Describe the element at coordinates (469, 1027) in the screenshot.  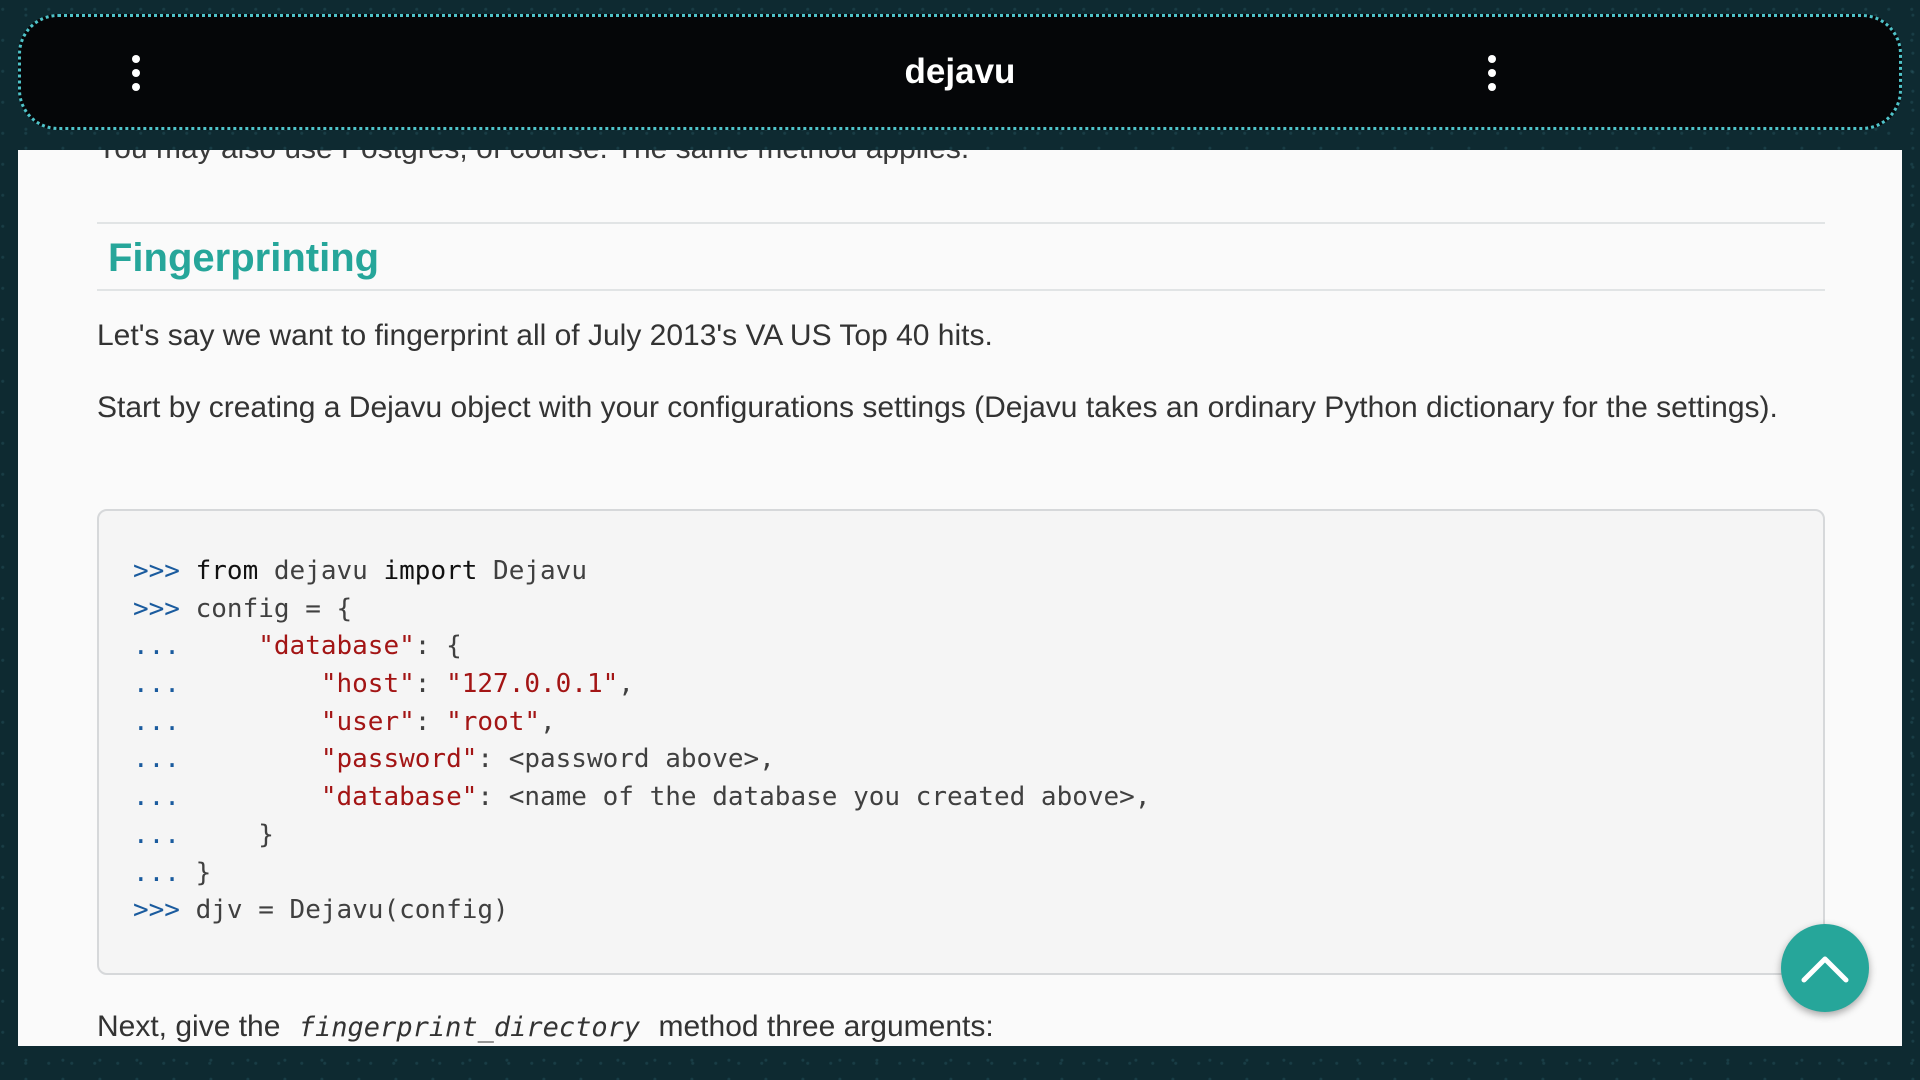
I see `inline-code: fingerprint_directory` at that location.